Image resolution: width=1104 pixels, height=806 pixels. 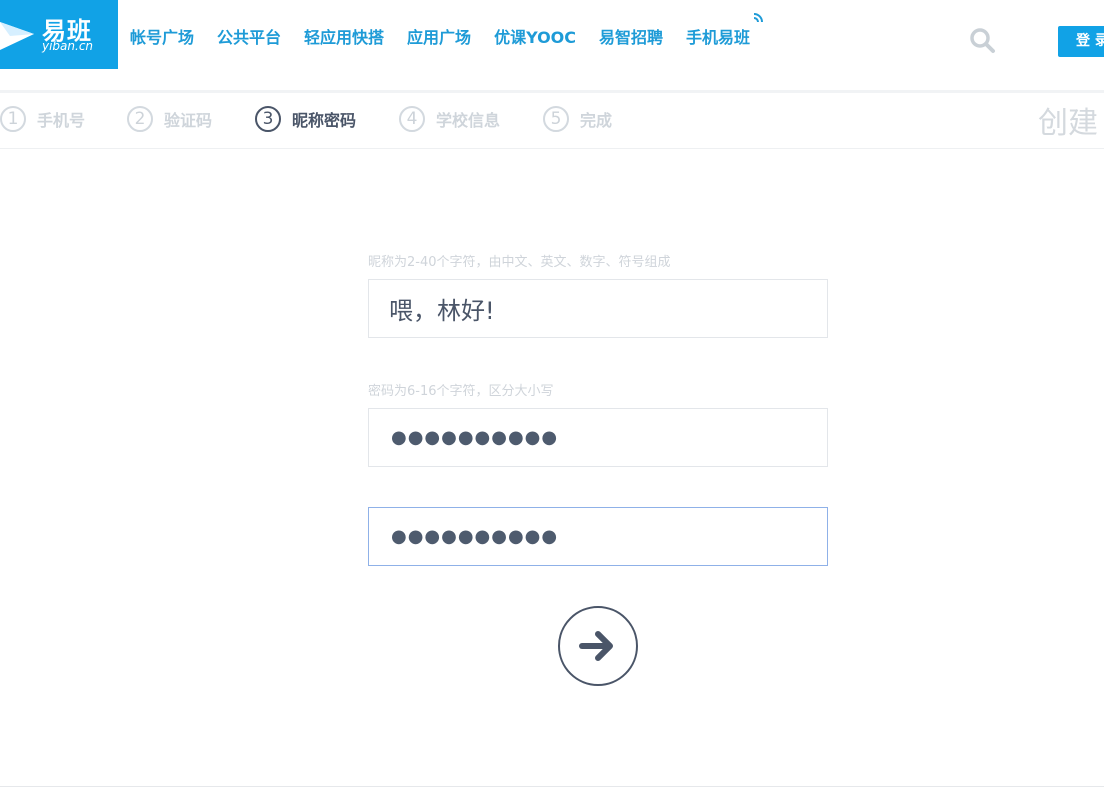 I want to click on nickname-hint: 昵称为2-40个字符，由中文、英文、数字、符号组成, so click(x=519, y=262).